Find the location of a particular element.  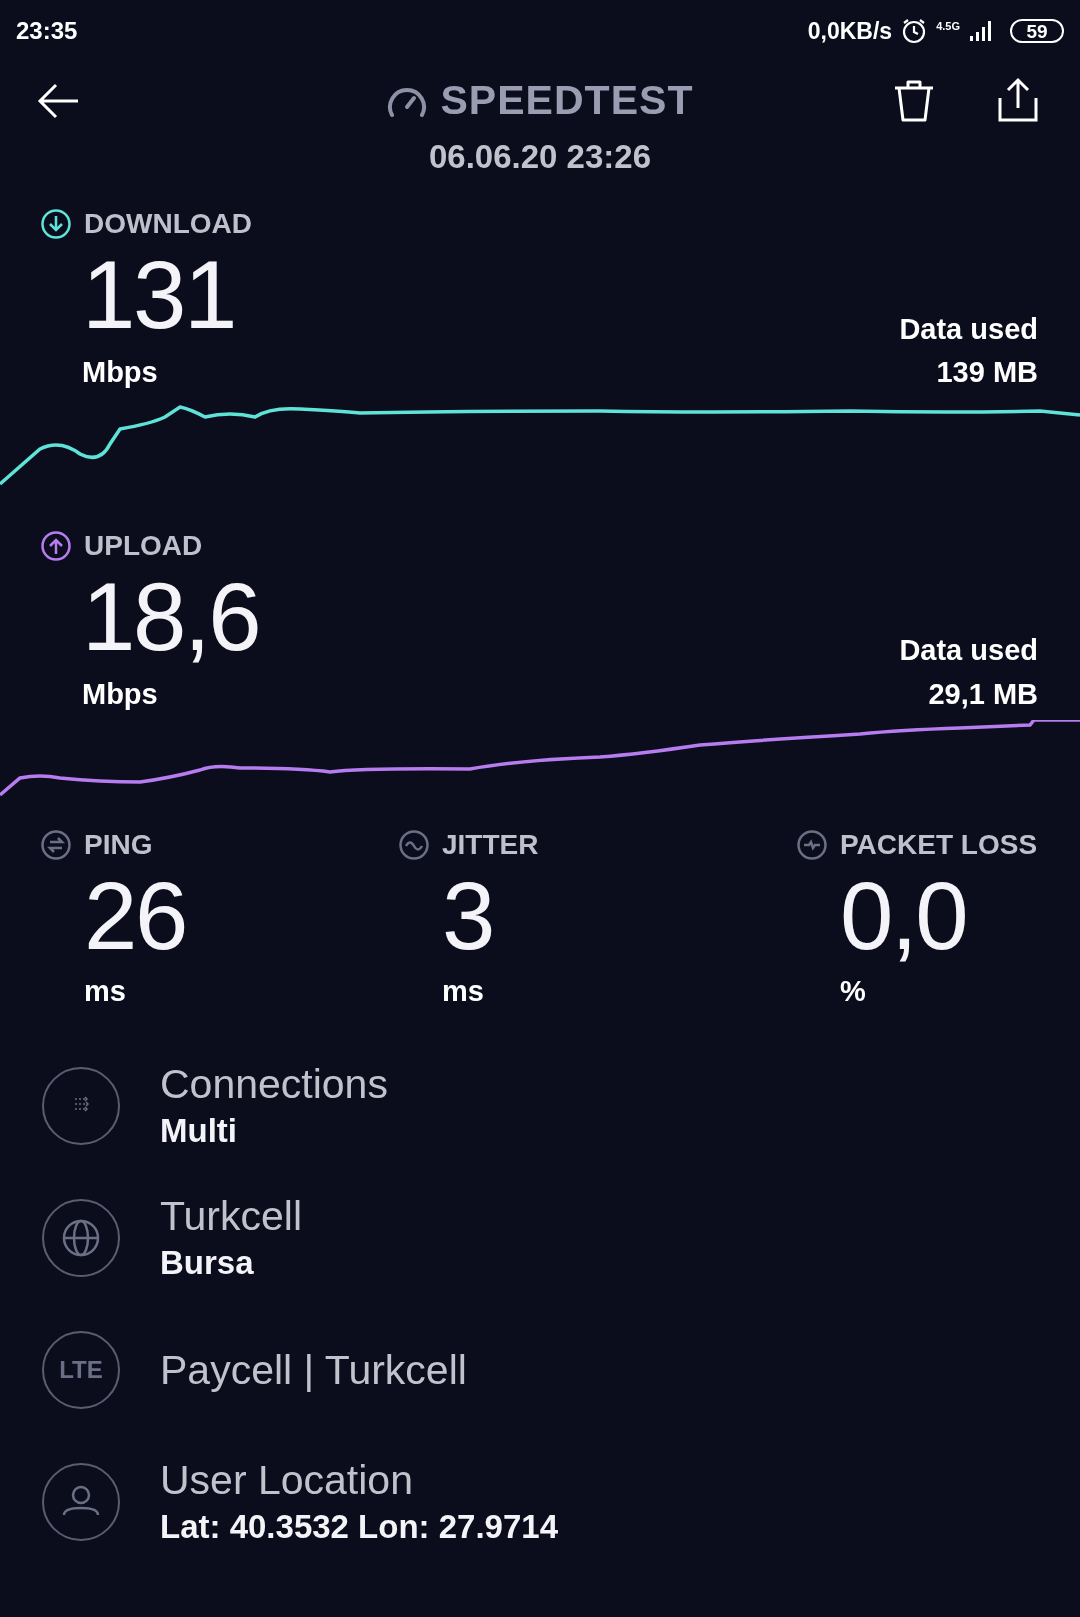

network-type: 4.5G is located at coordinates (948, 26).